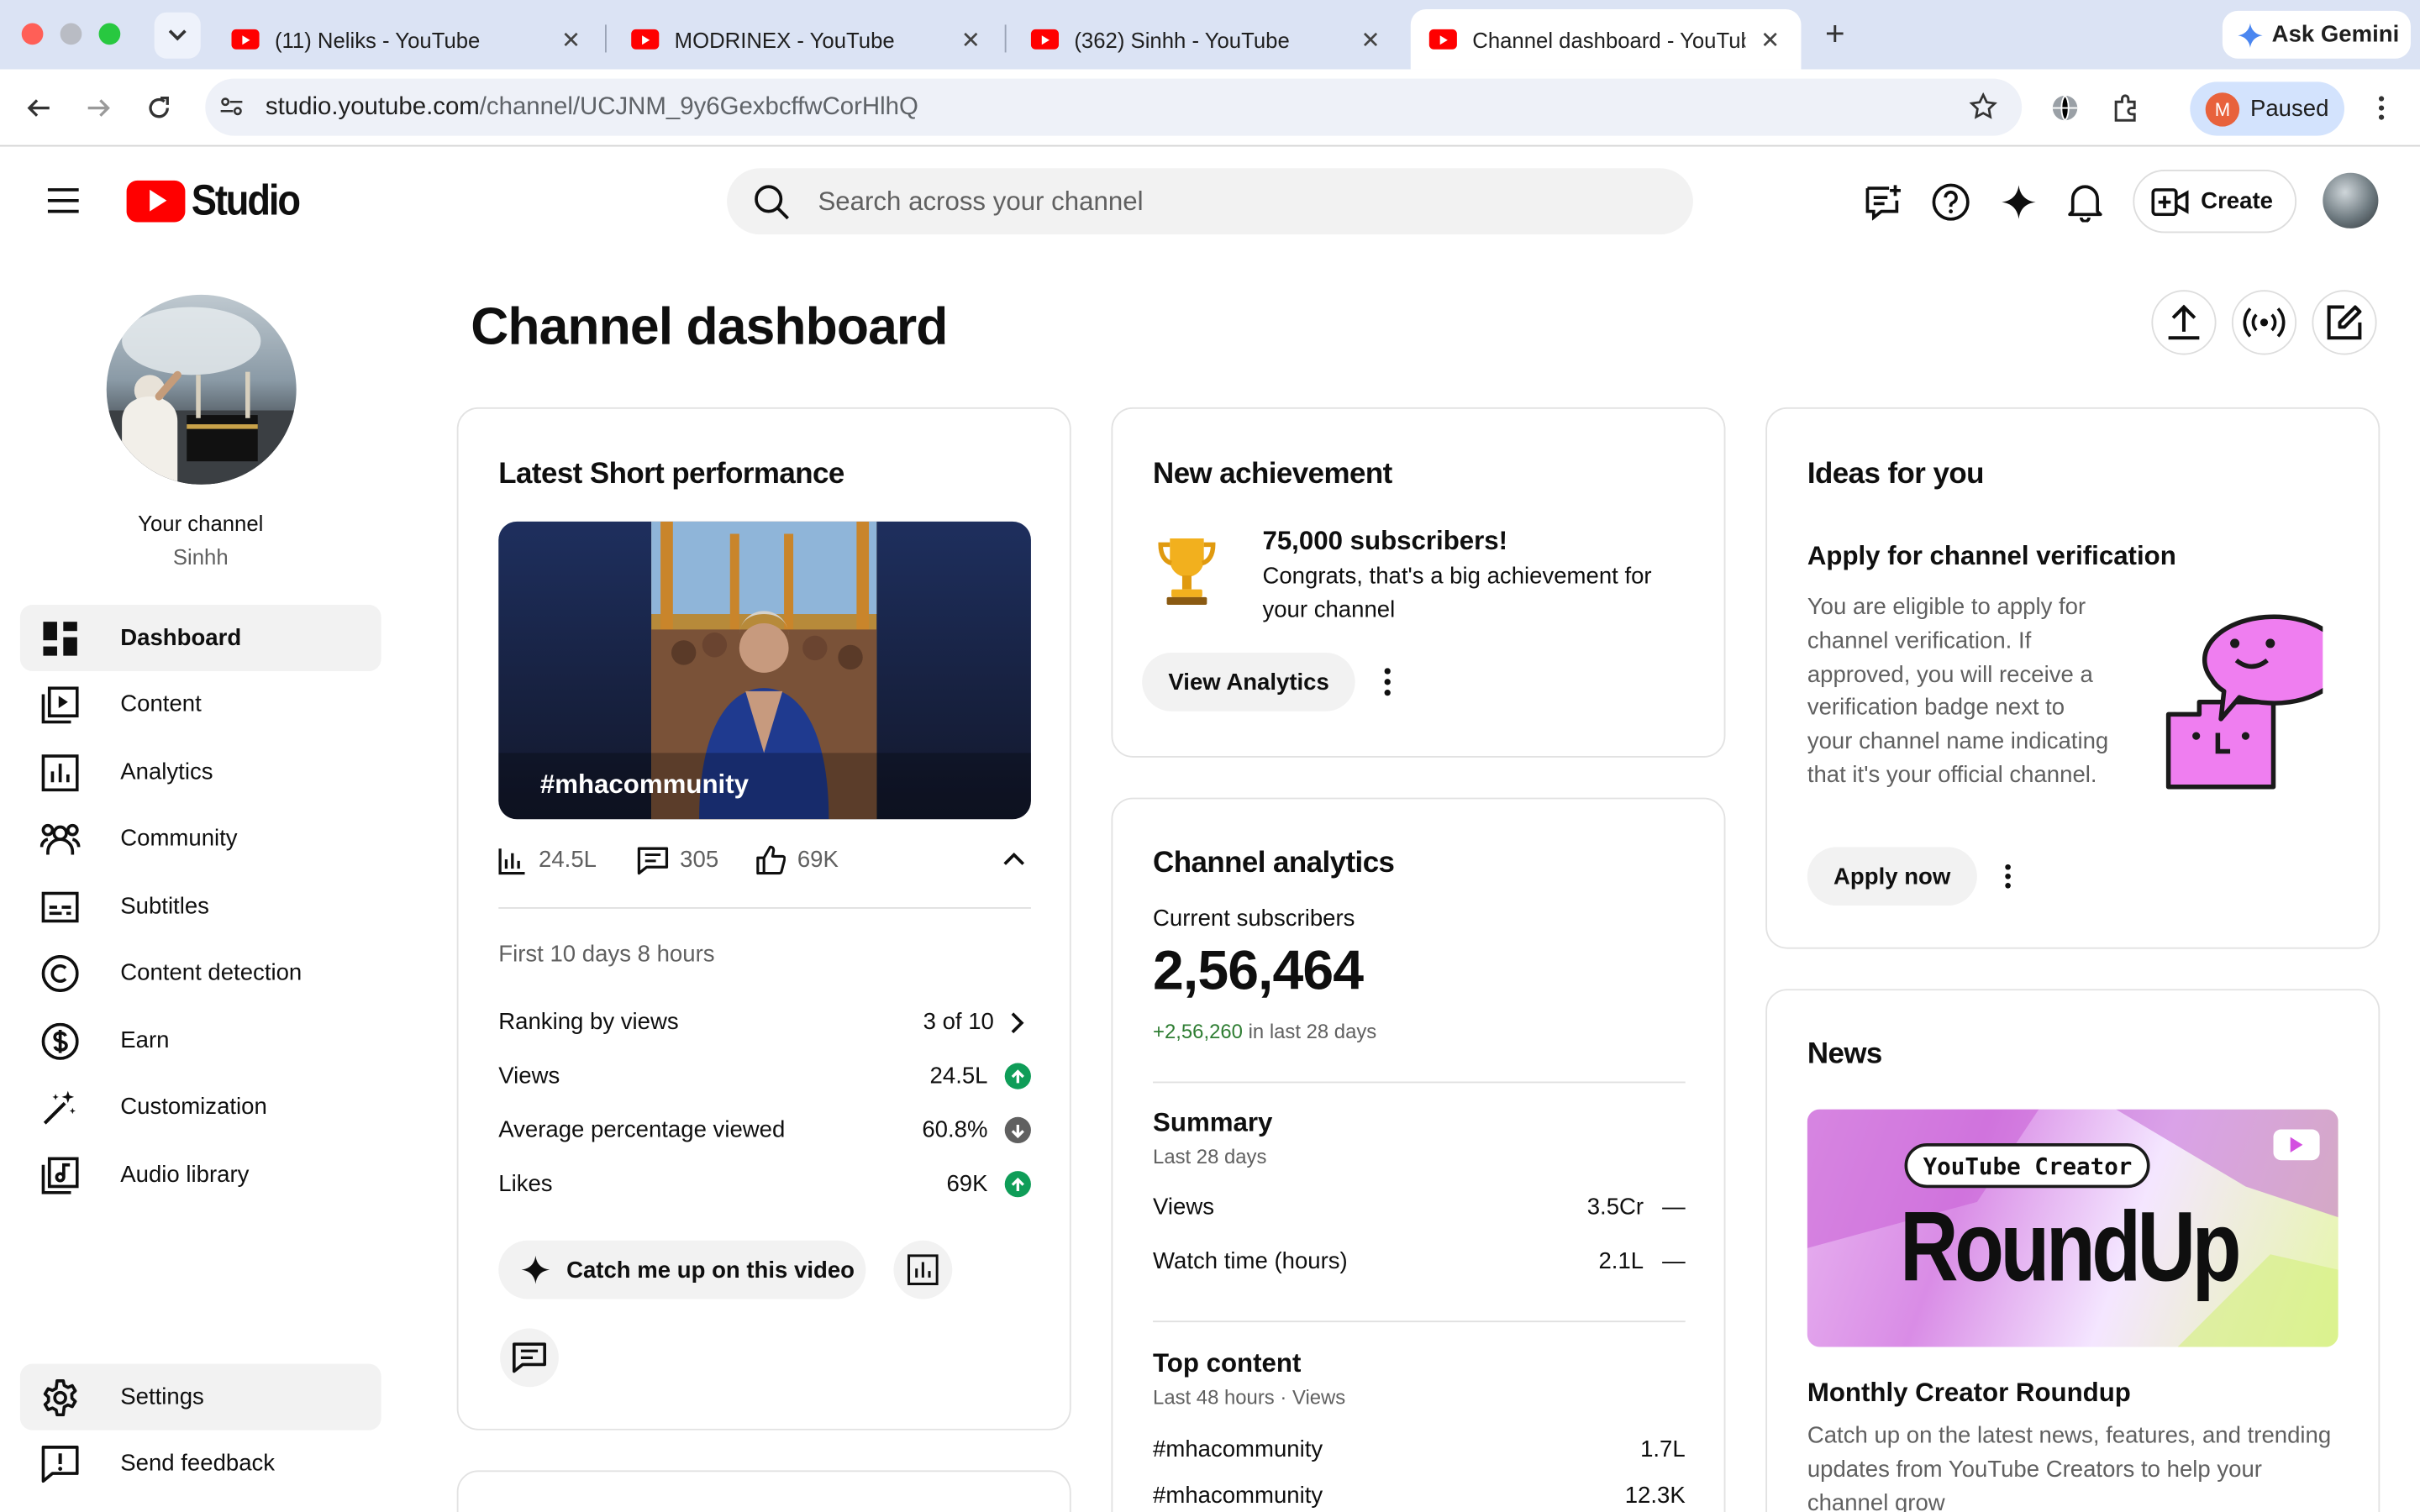 The image size is (2420, 1512). I want to click on feedback-icon, so click(60, 1463).